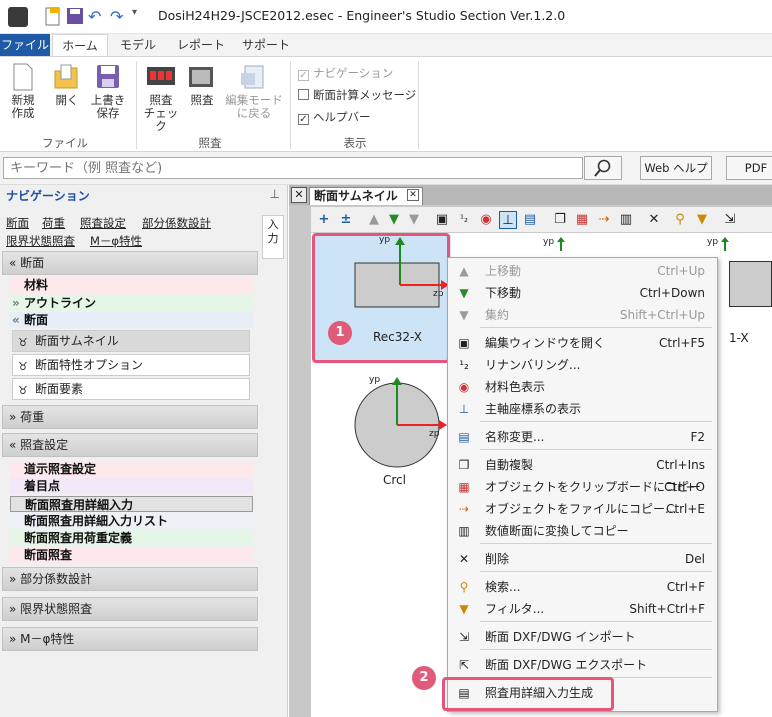  I want to click on nav-link-check-settings: 照査設定, so click(103, 223).